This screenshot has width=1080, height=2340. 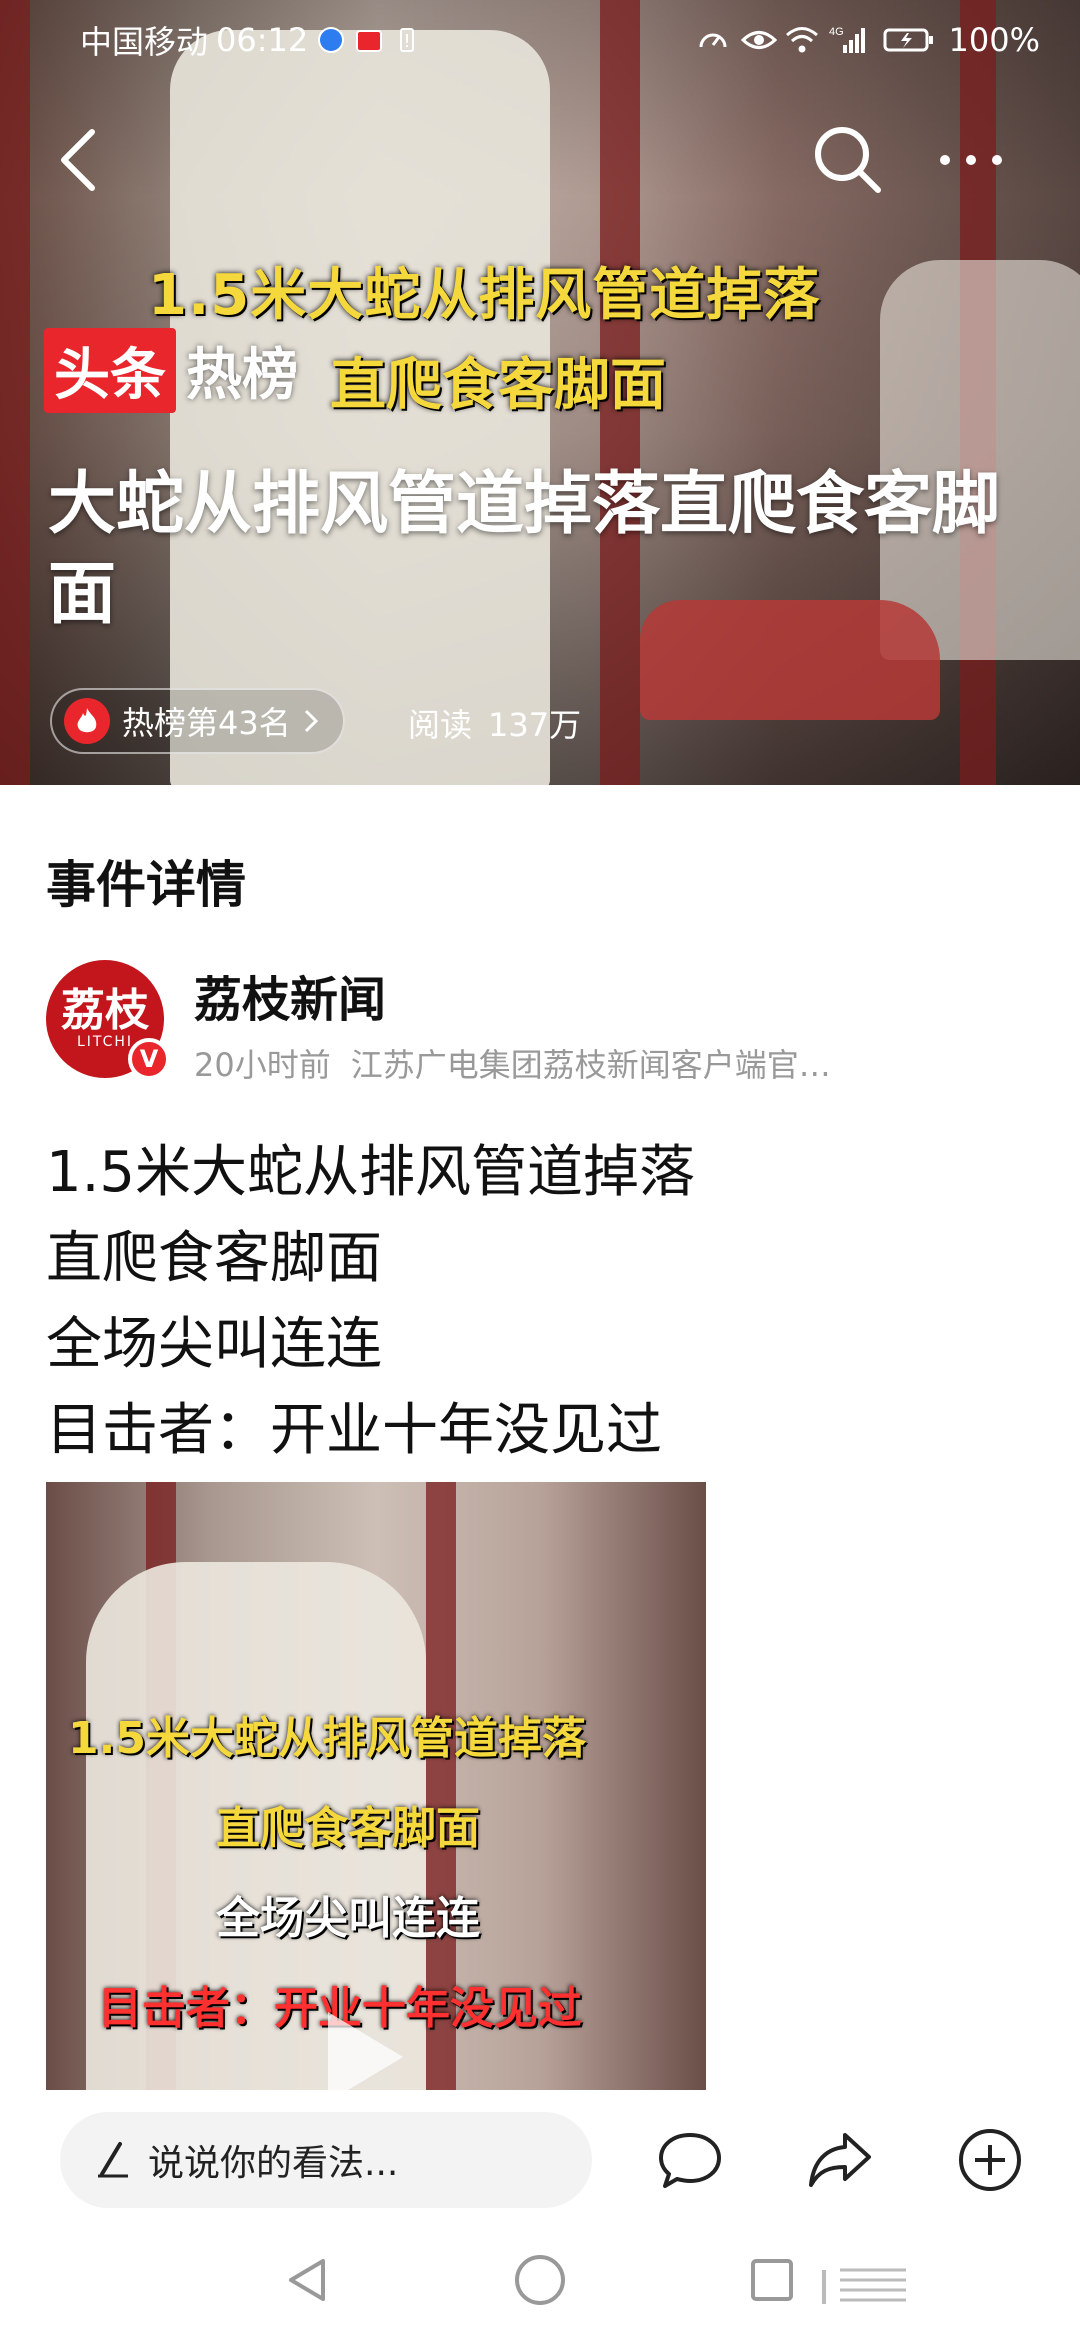 What do you see at coordinates (712, 40) in the screenshot?
I see `speedometer-icon` at bounding box center [712, 40].